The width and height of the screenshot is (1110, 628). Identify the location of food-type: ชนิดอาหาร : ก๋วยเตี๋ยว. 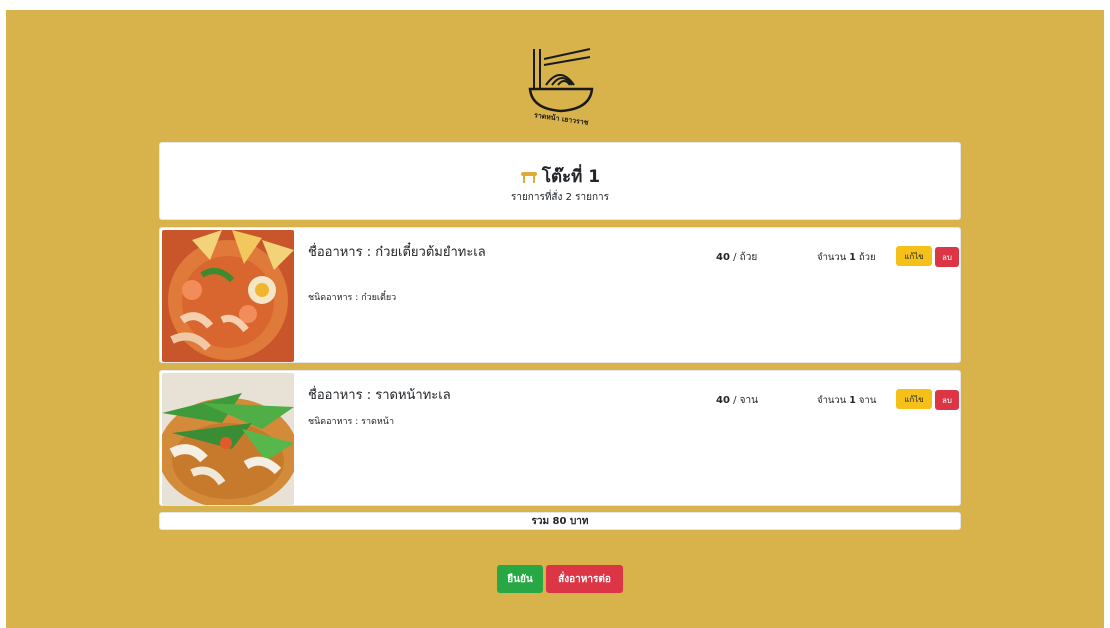
(352, 298).